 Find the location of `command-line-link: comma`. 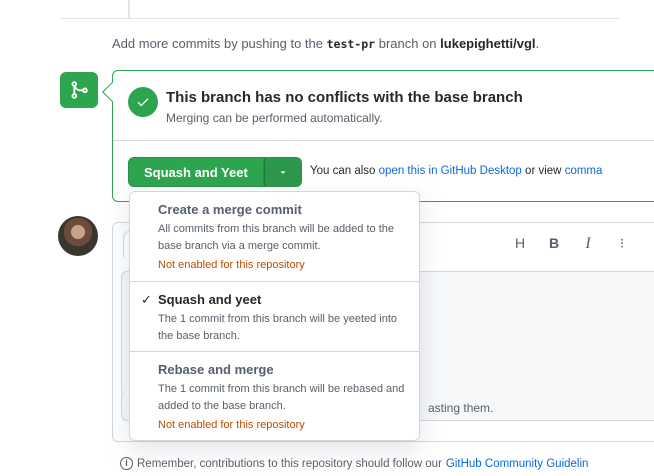

command-line-link: comma is located at coordinates (584, 171).